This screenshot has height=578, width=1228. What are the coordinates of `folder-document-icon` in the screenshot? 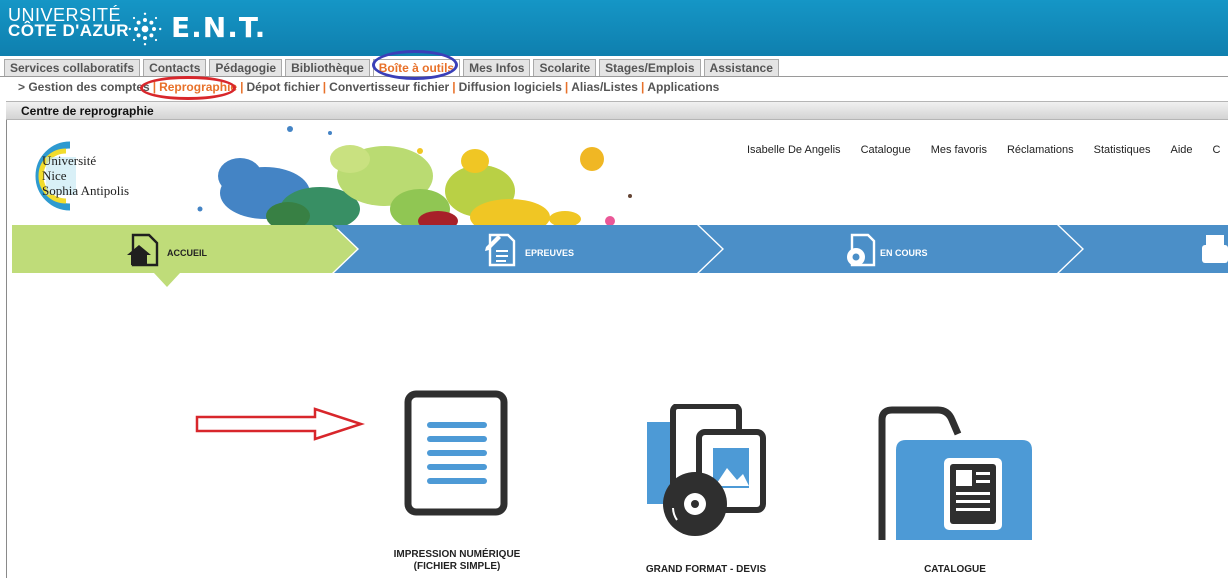 It's located at (955, 473).